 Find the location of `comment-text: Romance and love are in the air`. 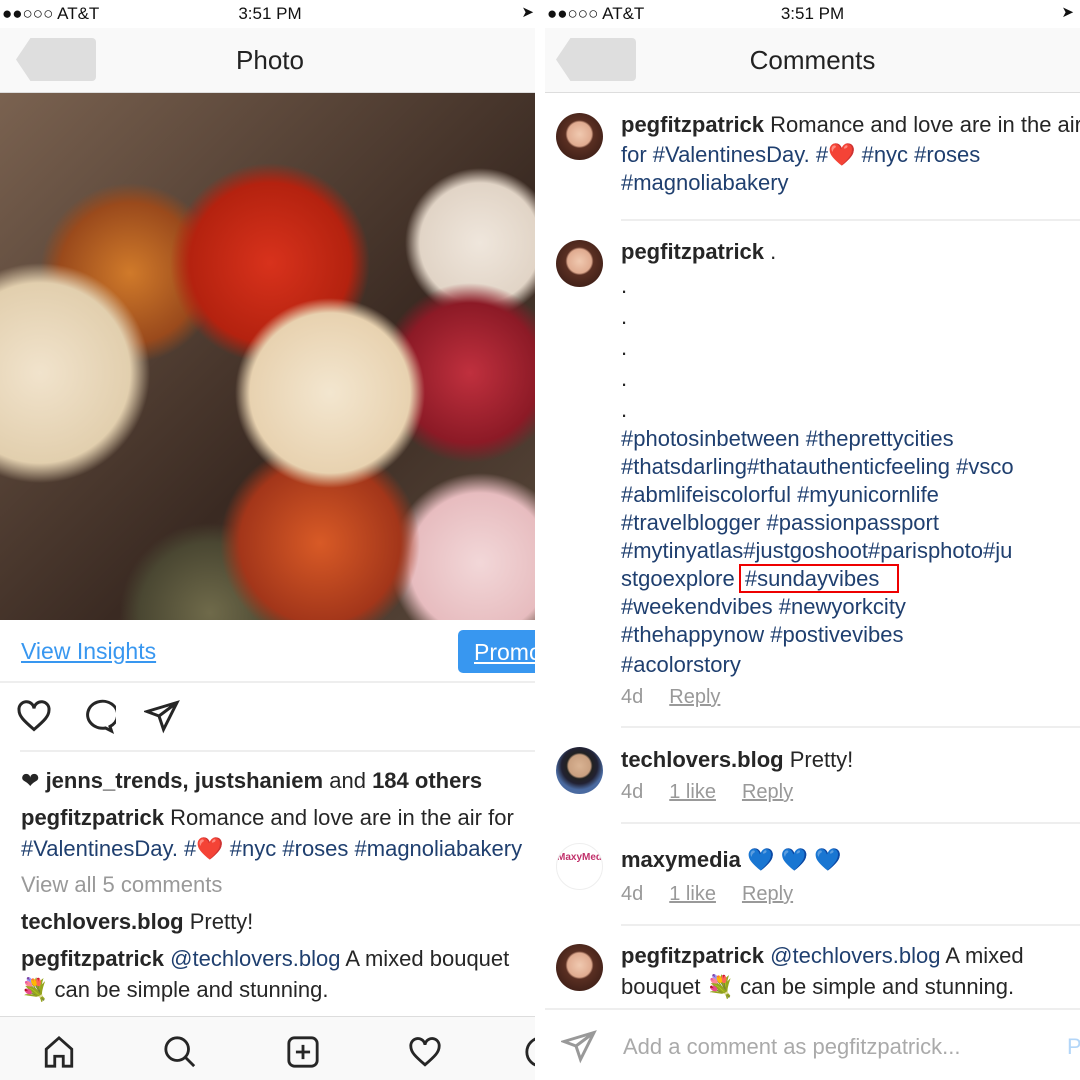

comment-text: Romance and love are in the air is located at coordinates (925, 124).